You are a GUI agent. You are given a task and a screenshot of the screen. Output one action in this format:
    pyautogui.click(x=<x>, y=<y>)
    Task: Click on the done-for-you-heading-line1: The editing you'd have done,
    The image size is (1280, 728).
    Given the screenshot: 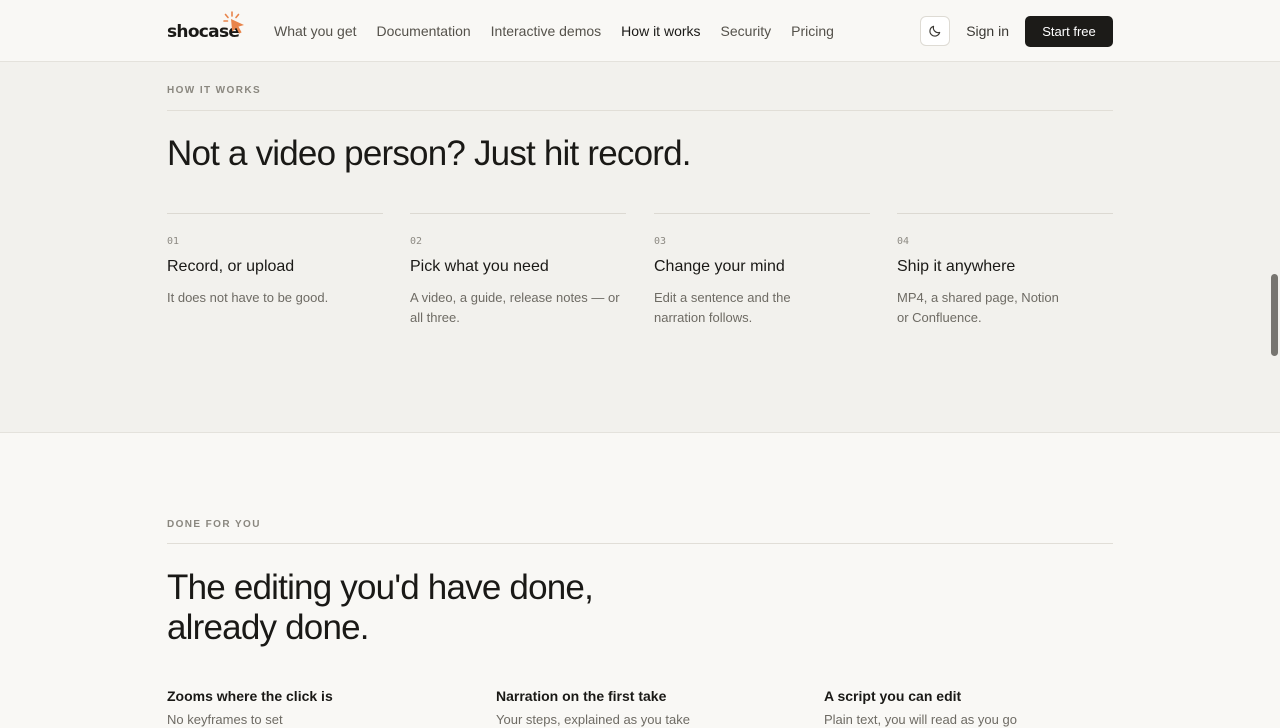 What is the action you would take?
    pyautogui.click(x=380, y=587)
    